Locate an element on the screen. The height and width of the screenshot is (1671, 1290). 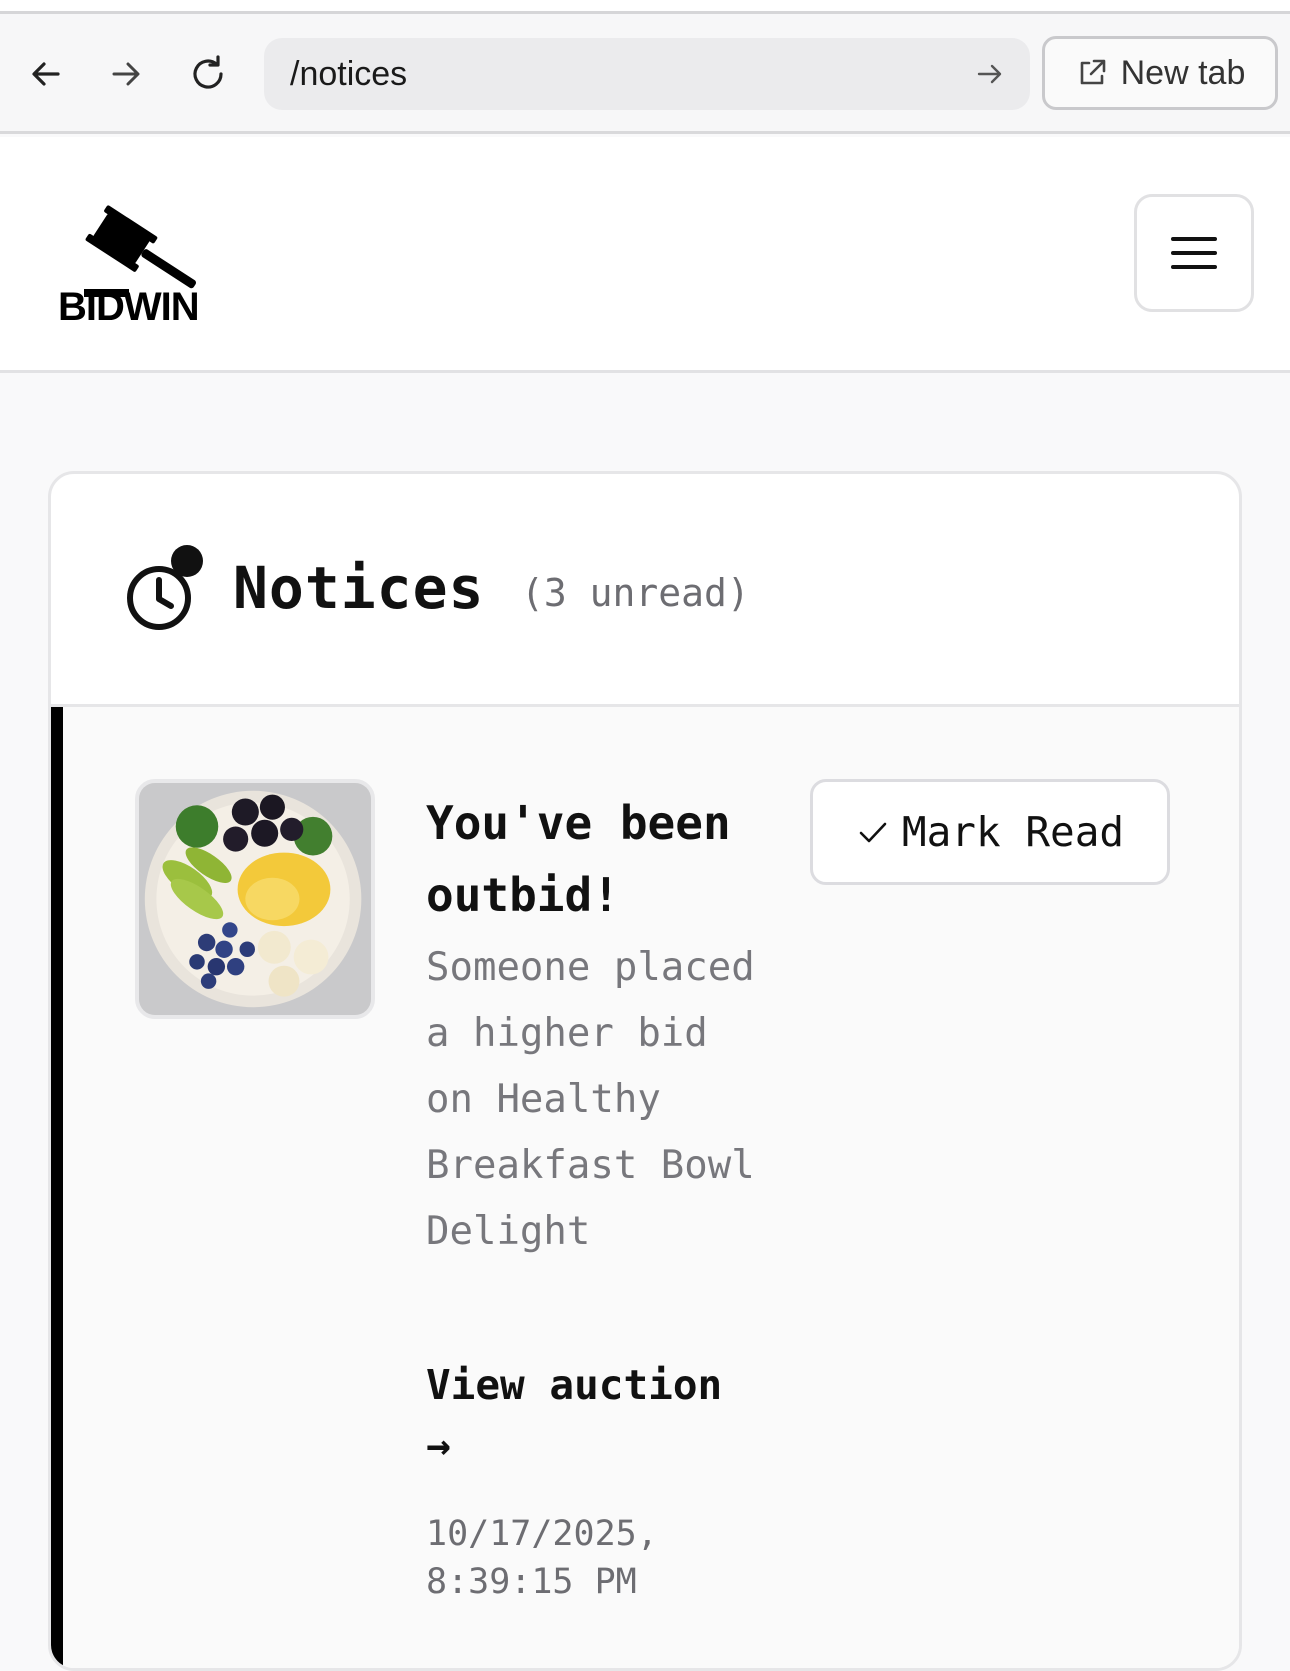
mark-read-label: Mark Read is located at coordinates (1013, 832).